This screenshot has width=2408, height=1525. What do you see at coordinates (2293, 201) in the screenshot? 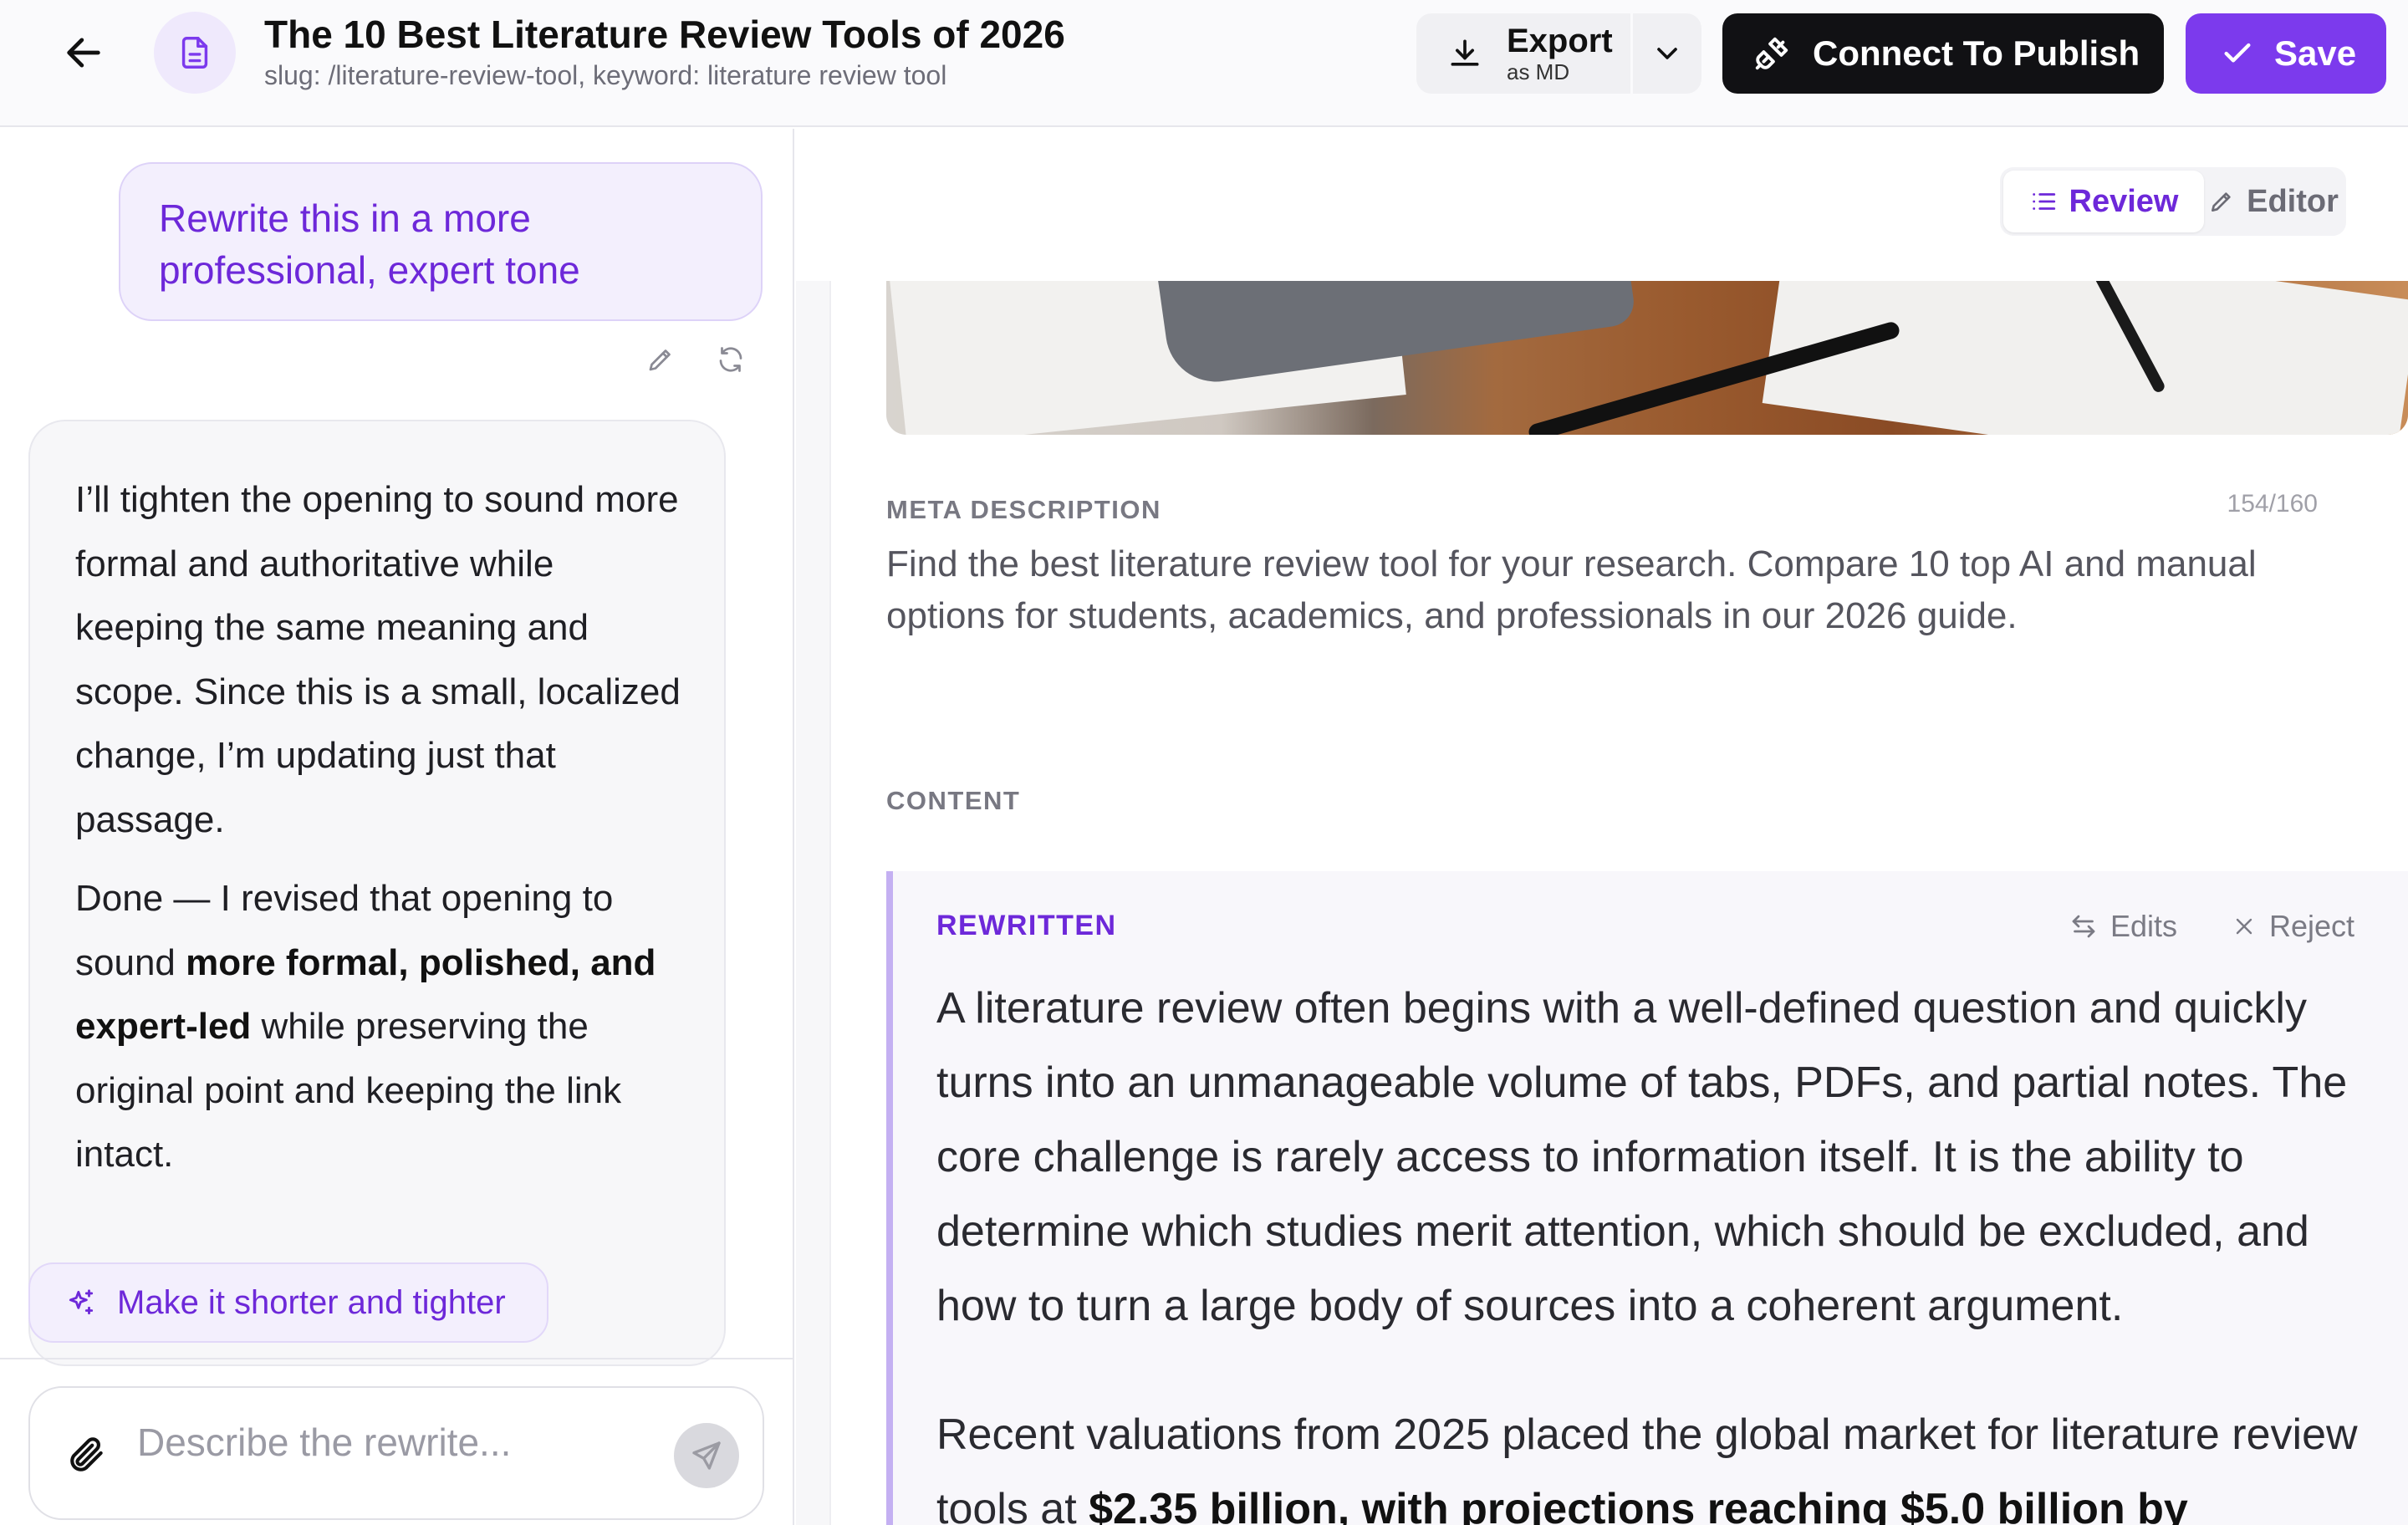
I see `tab-editor-label: Editor` at bounding box center [2293, 201].